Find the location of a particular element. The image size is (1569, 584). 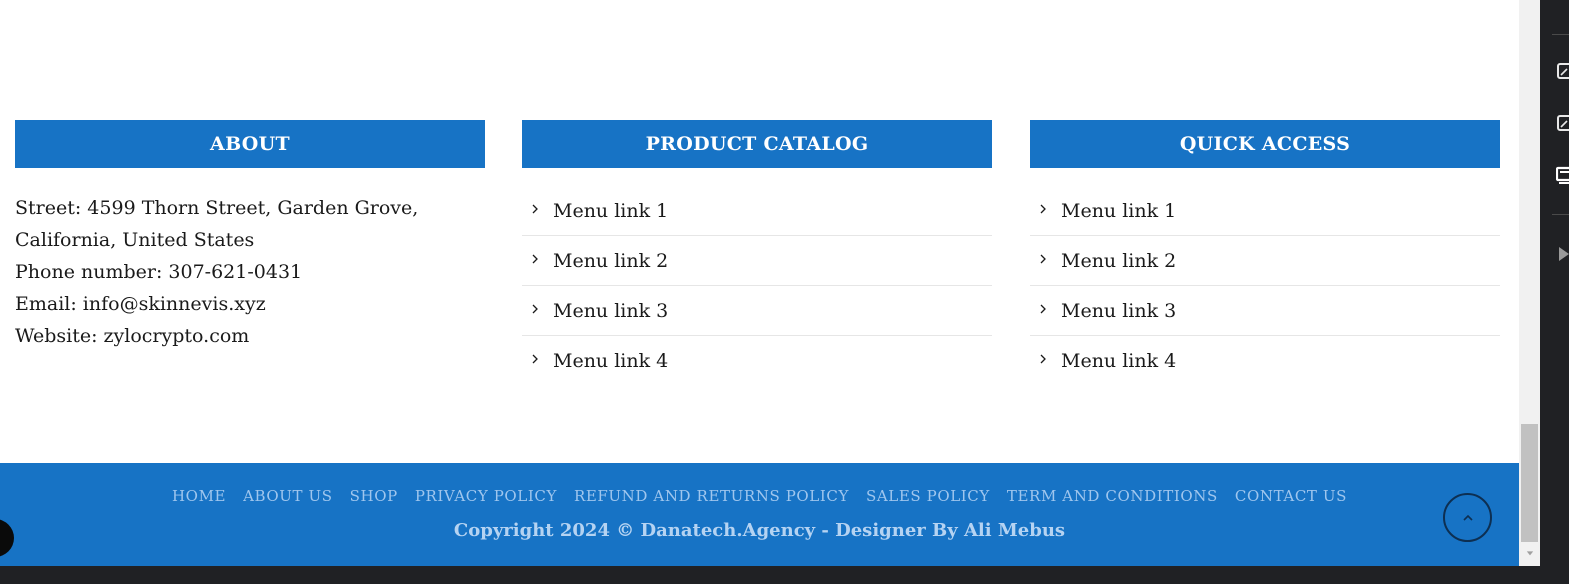

quick-menu-link-2: Menu link 2 is located at coordinates (1265, 261).